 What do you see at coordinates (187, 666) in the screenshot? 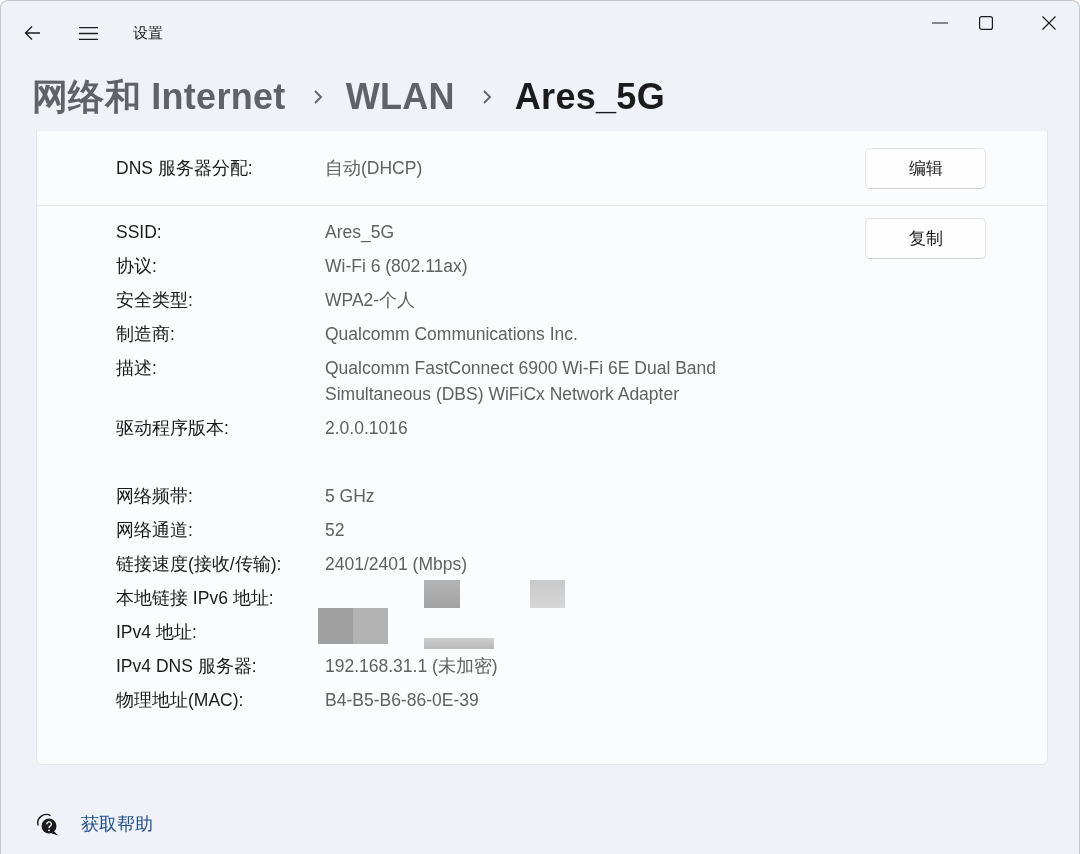
I see `property-label: IPv4 DNS 服务器:` at bounding box center [187, 666].